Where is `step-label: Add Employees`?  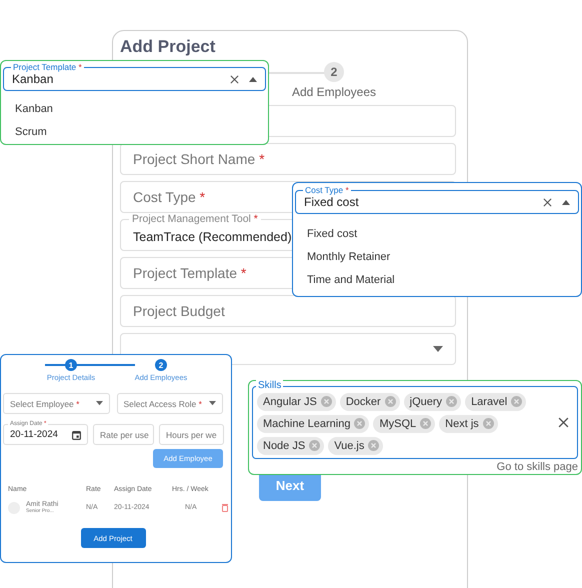
step-label: Add Employees is located at coordinates (334, 92).